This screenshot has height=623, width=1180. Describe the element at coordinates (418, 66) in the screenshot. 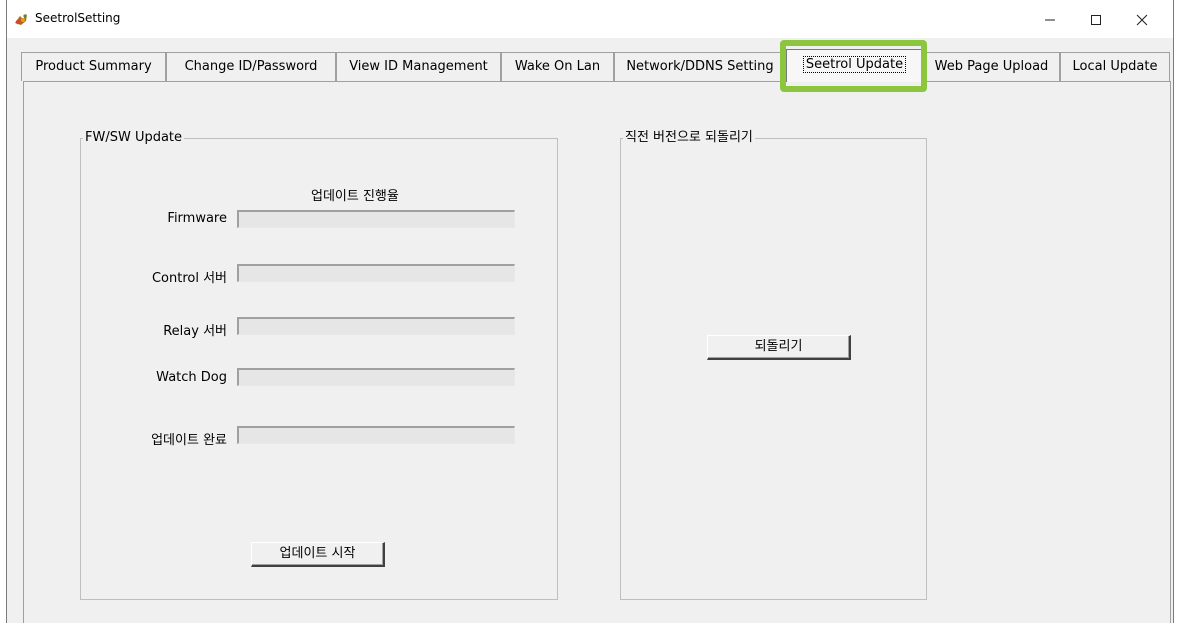

I see `tab-view-id-management: View ID Management` at that location.